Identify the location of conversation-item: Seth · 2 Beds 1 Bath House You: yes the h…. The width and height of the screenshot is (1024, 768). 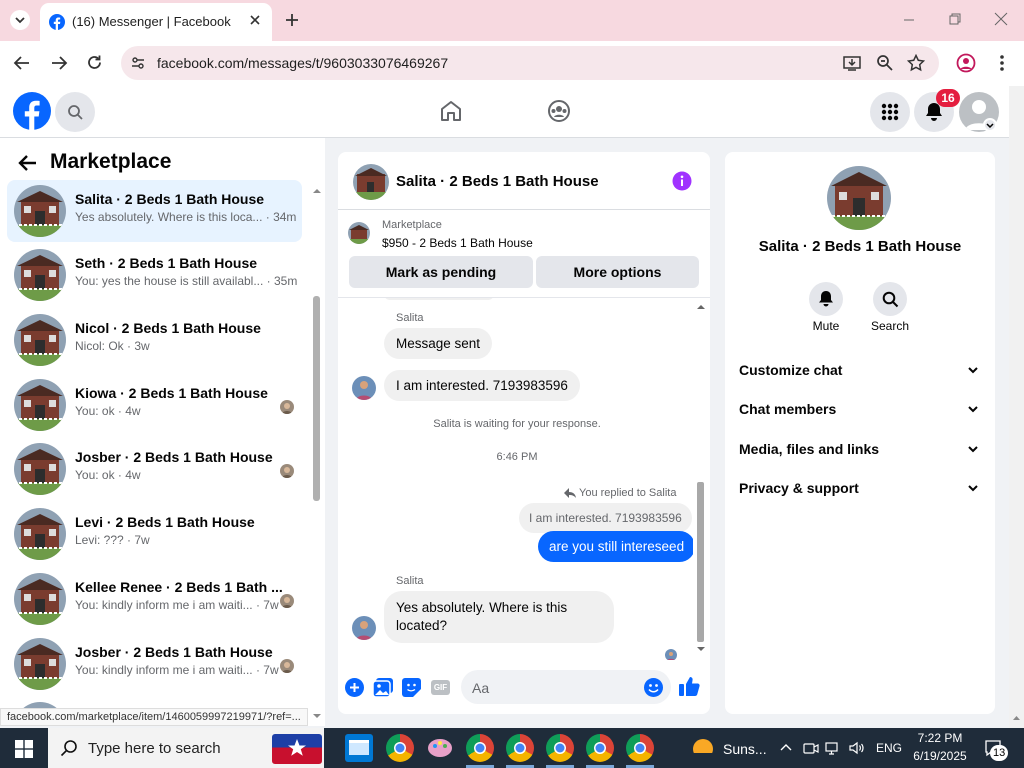
(154, 275).